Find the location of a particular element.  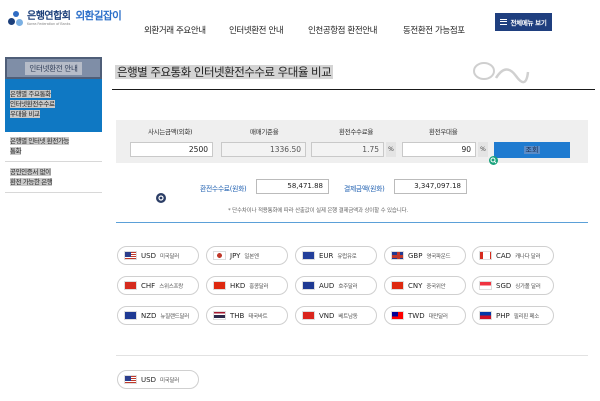

currency-name: 호주달러 is located at coordinates (348, 286).